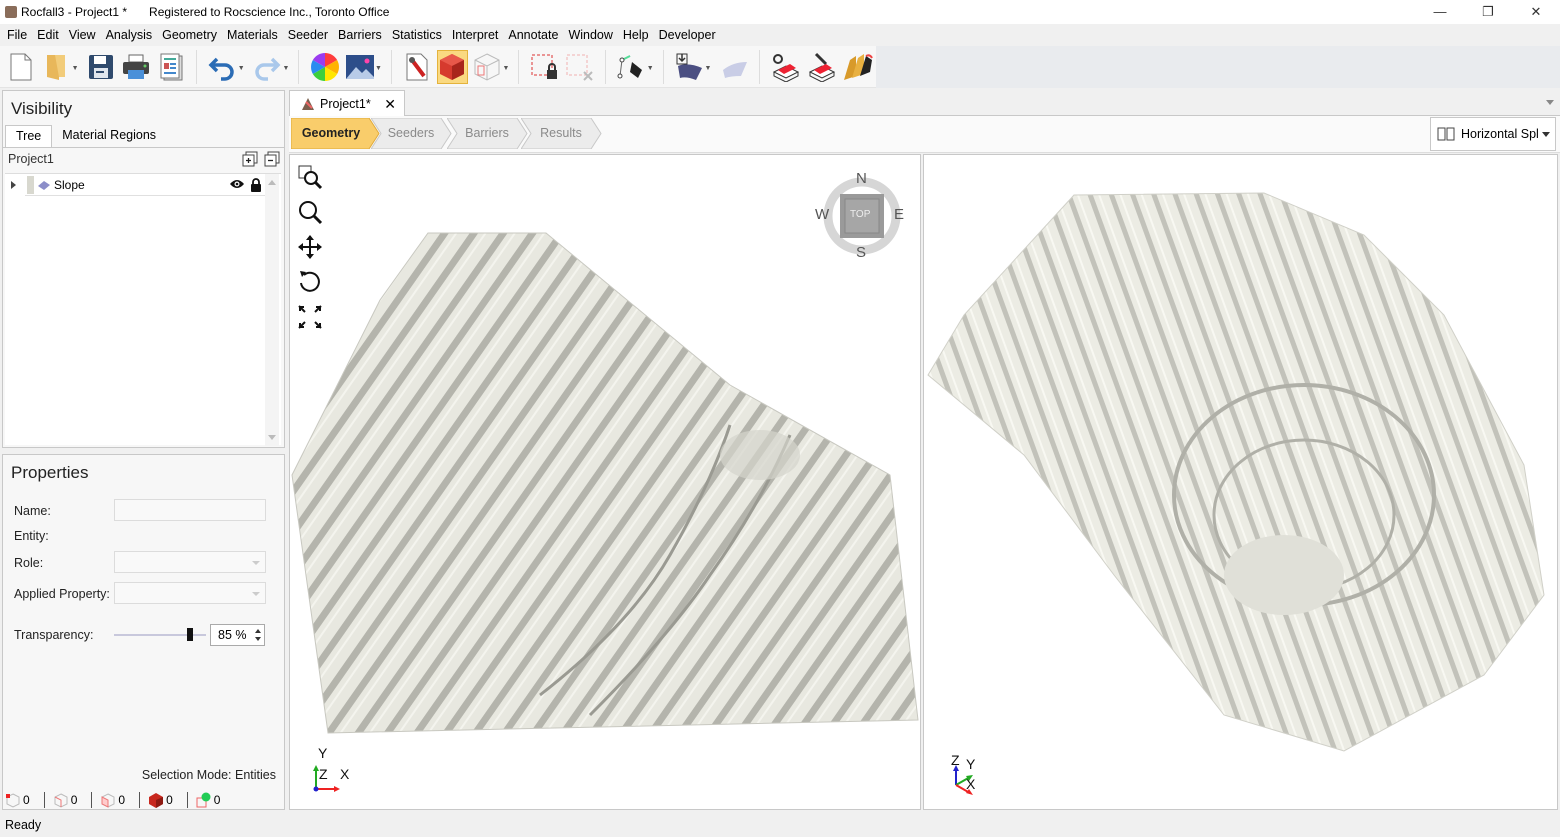  What do you see at coordinates (29, 136) in the screenshot?
I see `tab-tree: Tree` at bounding box center [29, 136].